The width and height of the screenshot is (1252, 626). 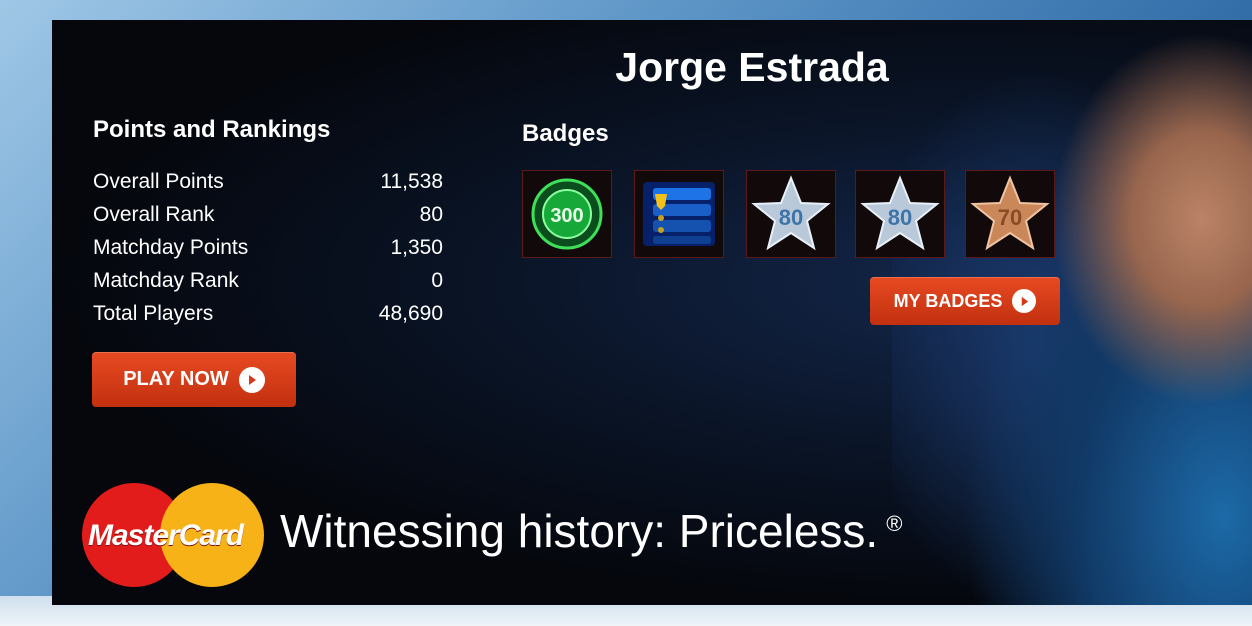 I want to click on bronze-star-icon: 70, so click(x=1010, y=213).